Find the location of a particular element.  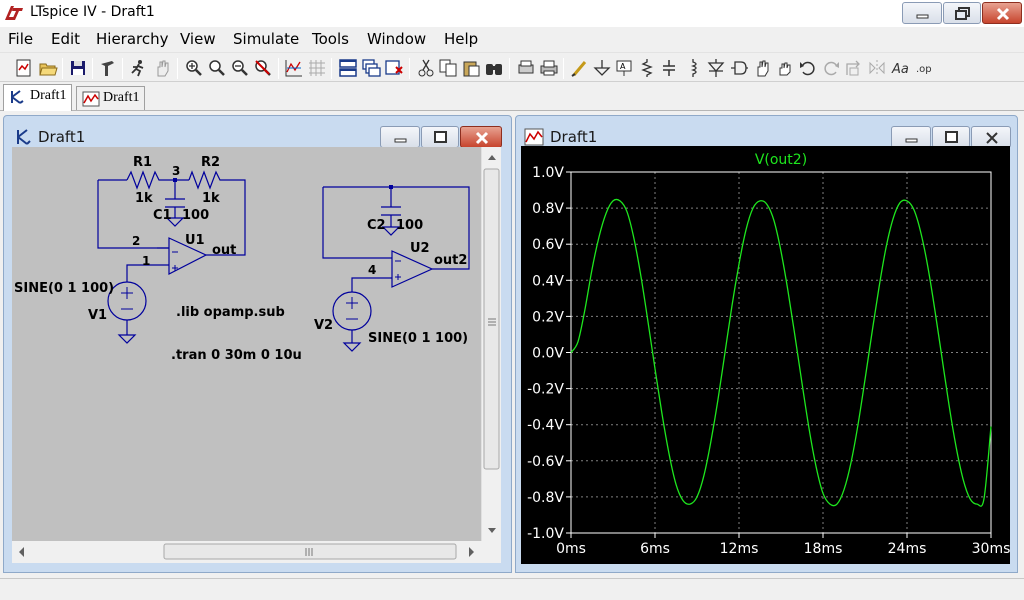

scroll-left-icon is located at coordinates (21, 552).